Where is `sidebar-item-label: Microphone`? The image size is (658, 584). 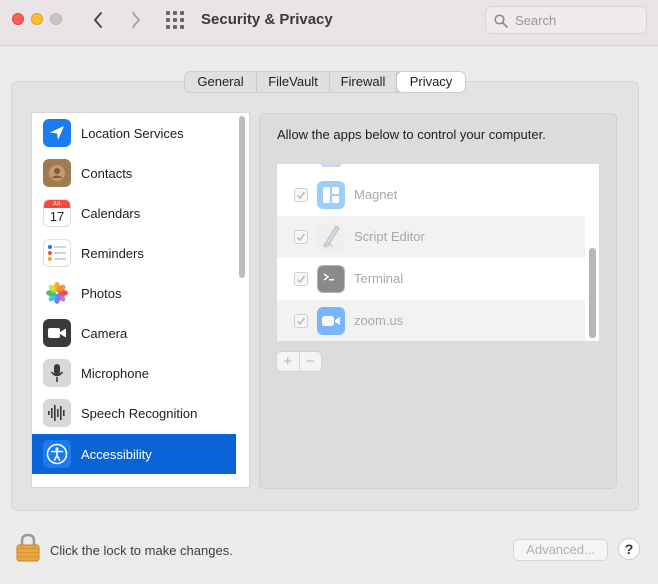 sidebar-item-label: Microphone is located at coordinates (115, 373).